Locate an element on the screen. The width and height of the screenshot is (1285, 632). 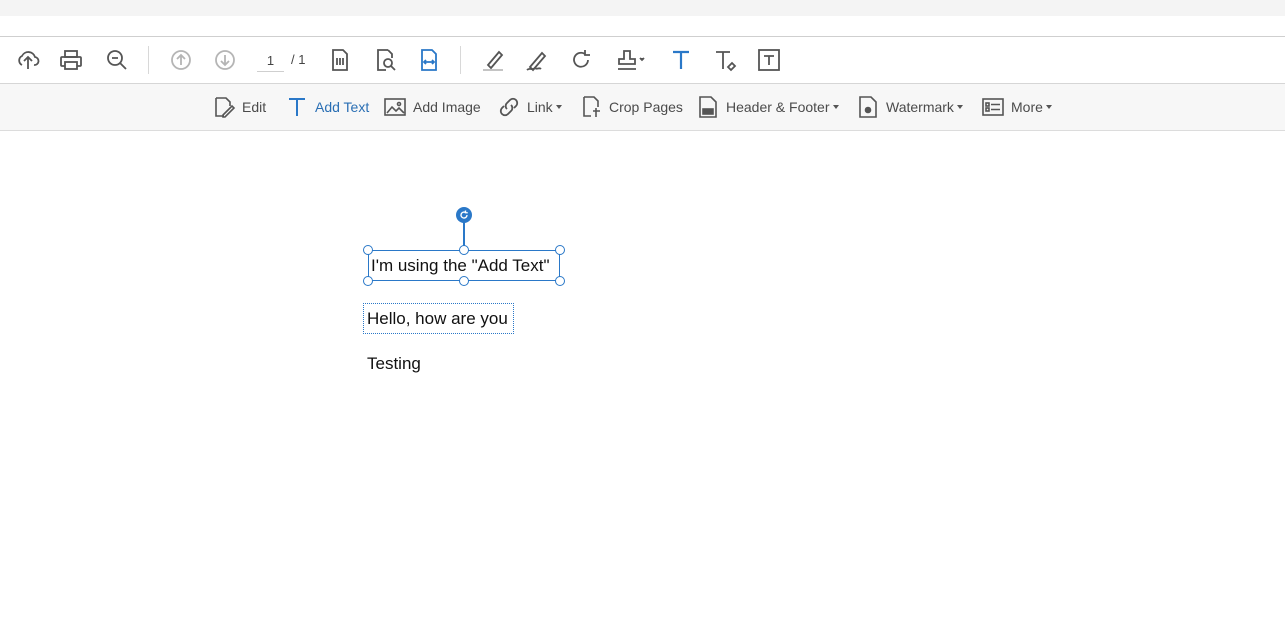
page-total-label: / 1 is located at coordinates (298, 59).